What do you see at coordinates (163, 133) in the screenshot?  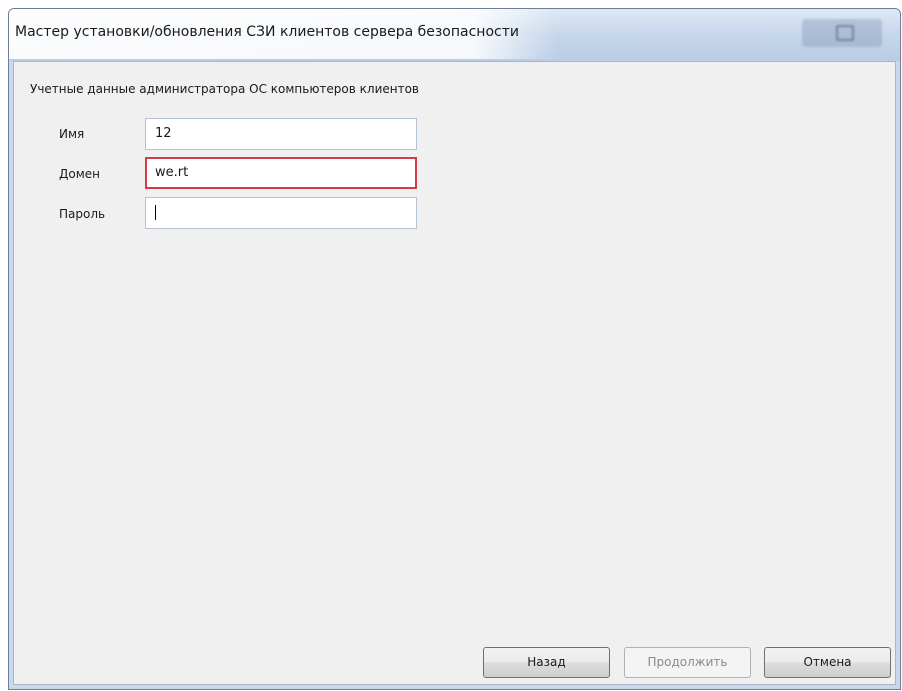 I see `name-field-value: 12` at bounding box center [163, 133].